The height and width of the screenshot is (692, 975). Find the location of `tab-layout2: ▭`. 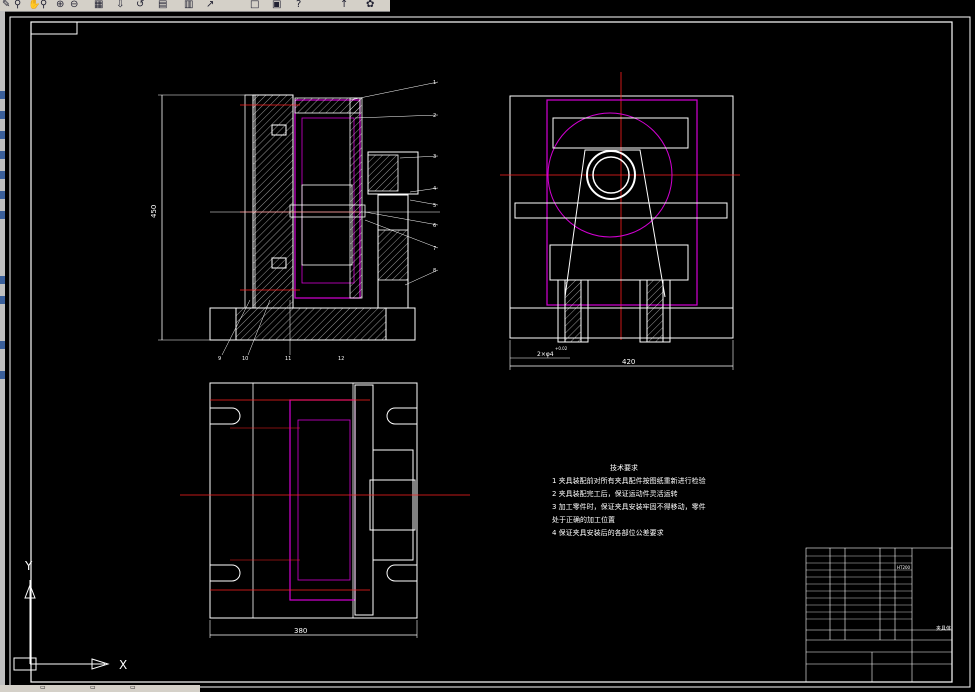

tab-layout2: ▭ is located at coordinates (133, 687).